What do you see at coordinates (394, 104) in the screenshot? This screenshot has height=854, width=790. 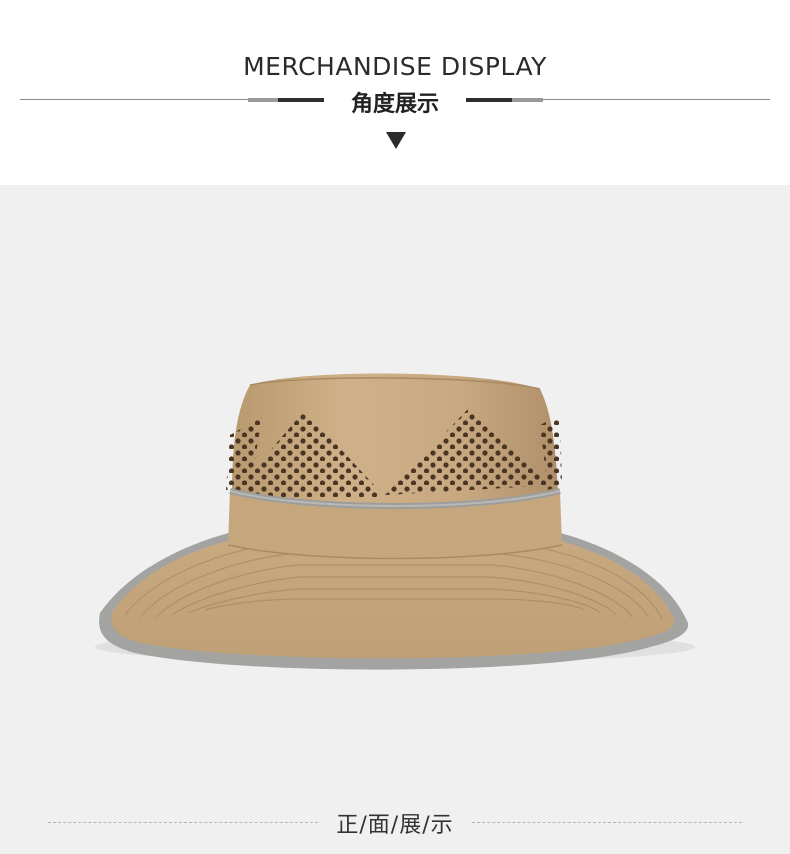 I see `section-title-chinese: 角度展示` at bounding box center [394, 104].